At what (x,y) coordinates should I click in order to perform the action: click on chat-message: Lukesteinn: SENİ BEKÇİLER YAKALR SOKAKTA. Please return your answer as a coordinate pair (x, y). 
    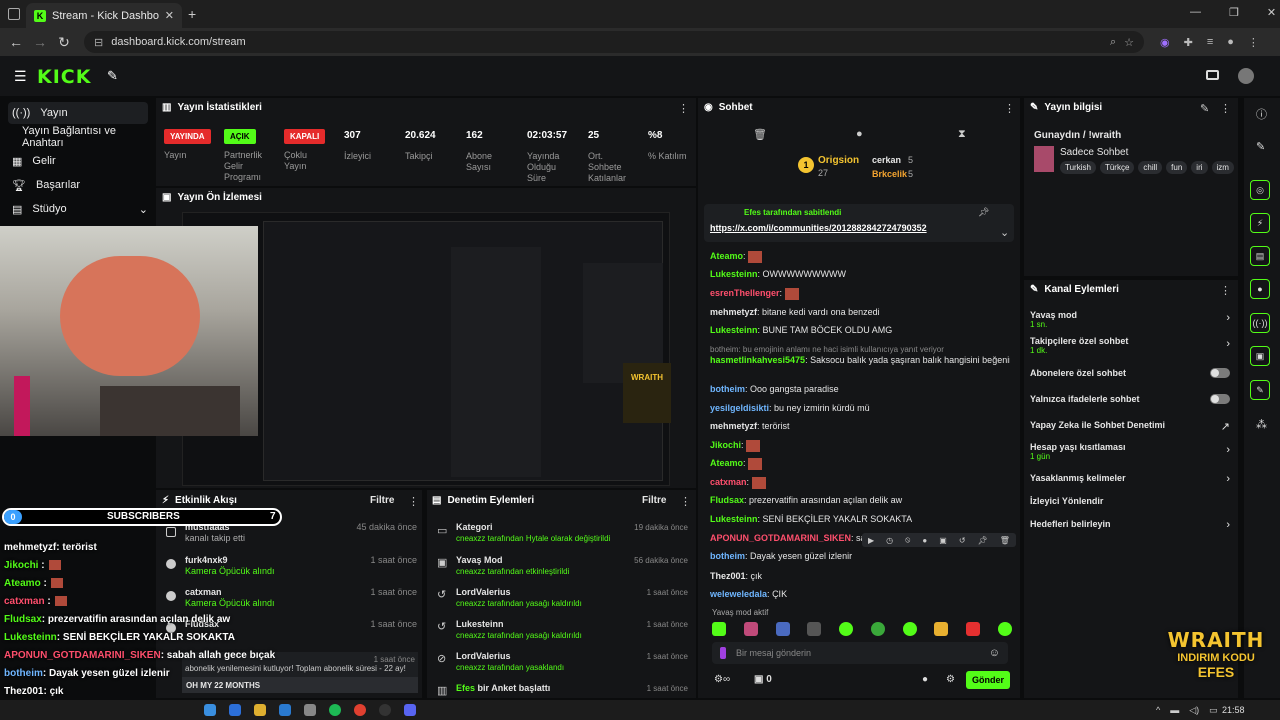
    Looking at the image, I should click on (860, 519).